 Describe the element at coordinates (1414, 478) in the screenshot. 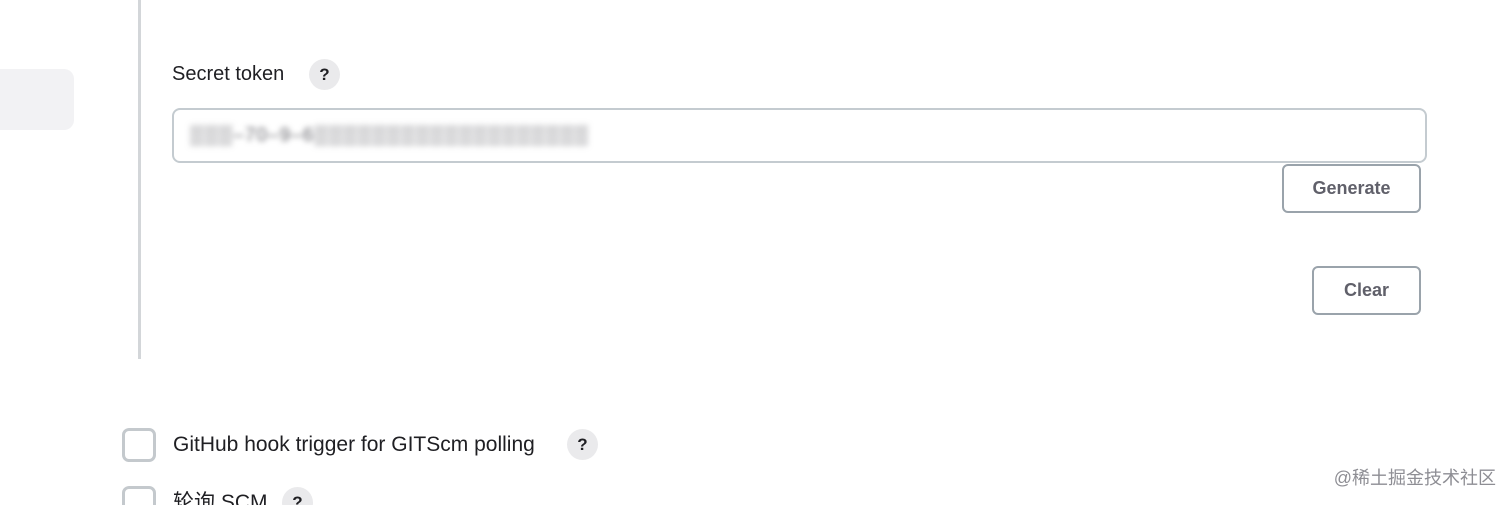

I see `watermark: @稀土掘金技术社区` at that location.